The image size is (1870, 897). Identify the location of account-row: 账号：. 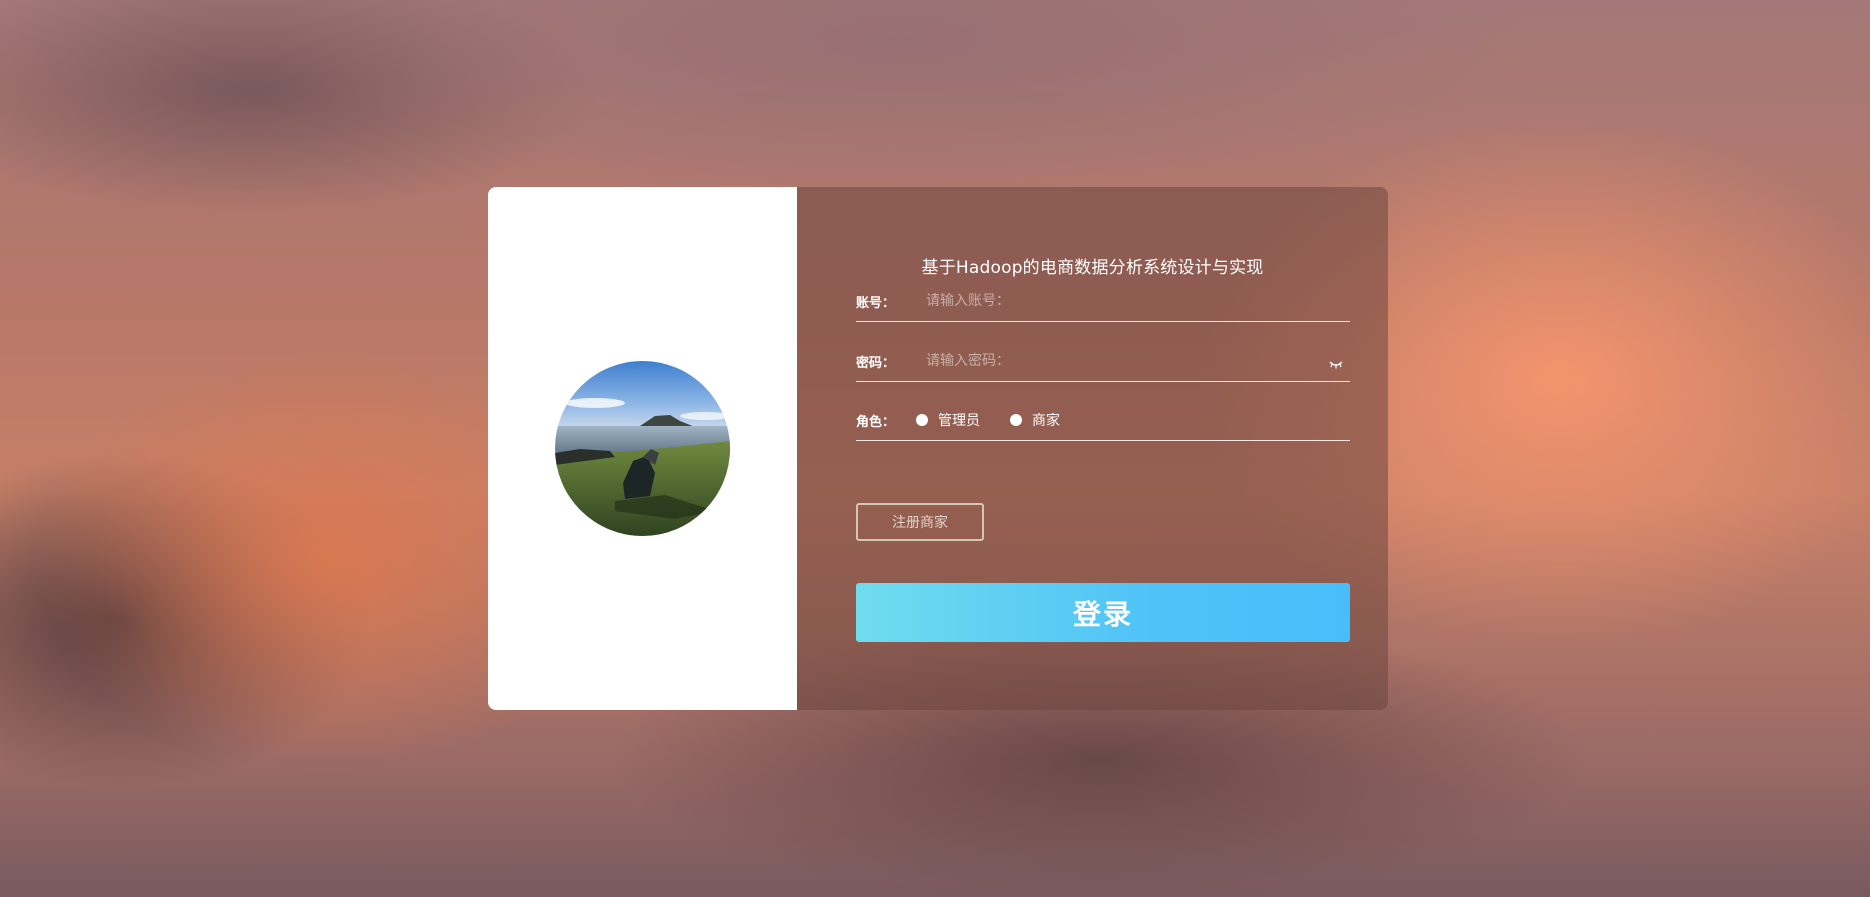
(1103, 302).